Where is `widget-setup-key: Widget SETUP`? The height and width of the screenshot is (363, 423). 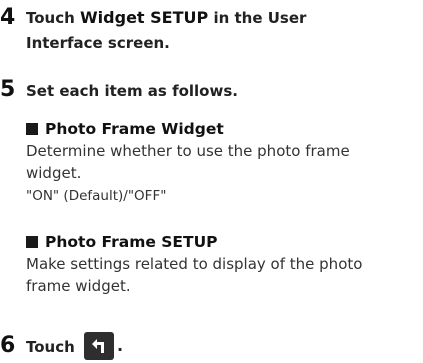
widget-setup-key: Widget SETUP is located at coordinates (144, 17).